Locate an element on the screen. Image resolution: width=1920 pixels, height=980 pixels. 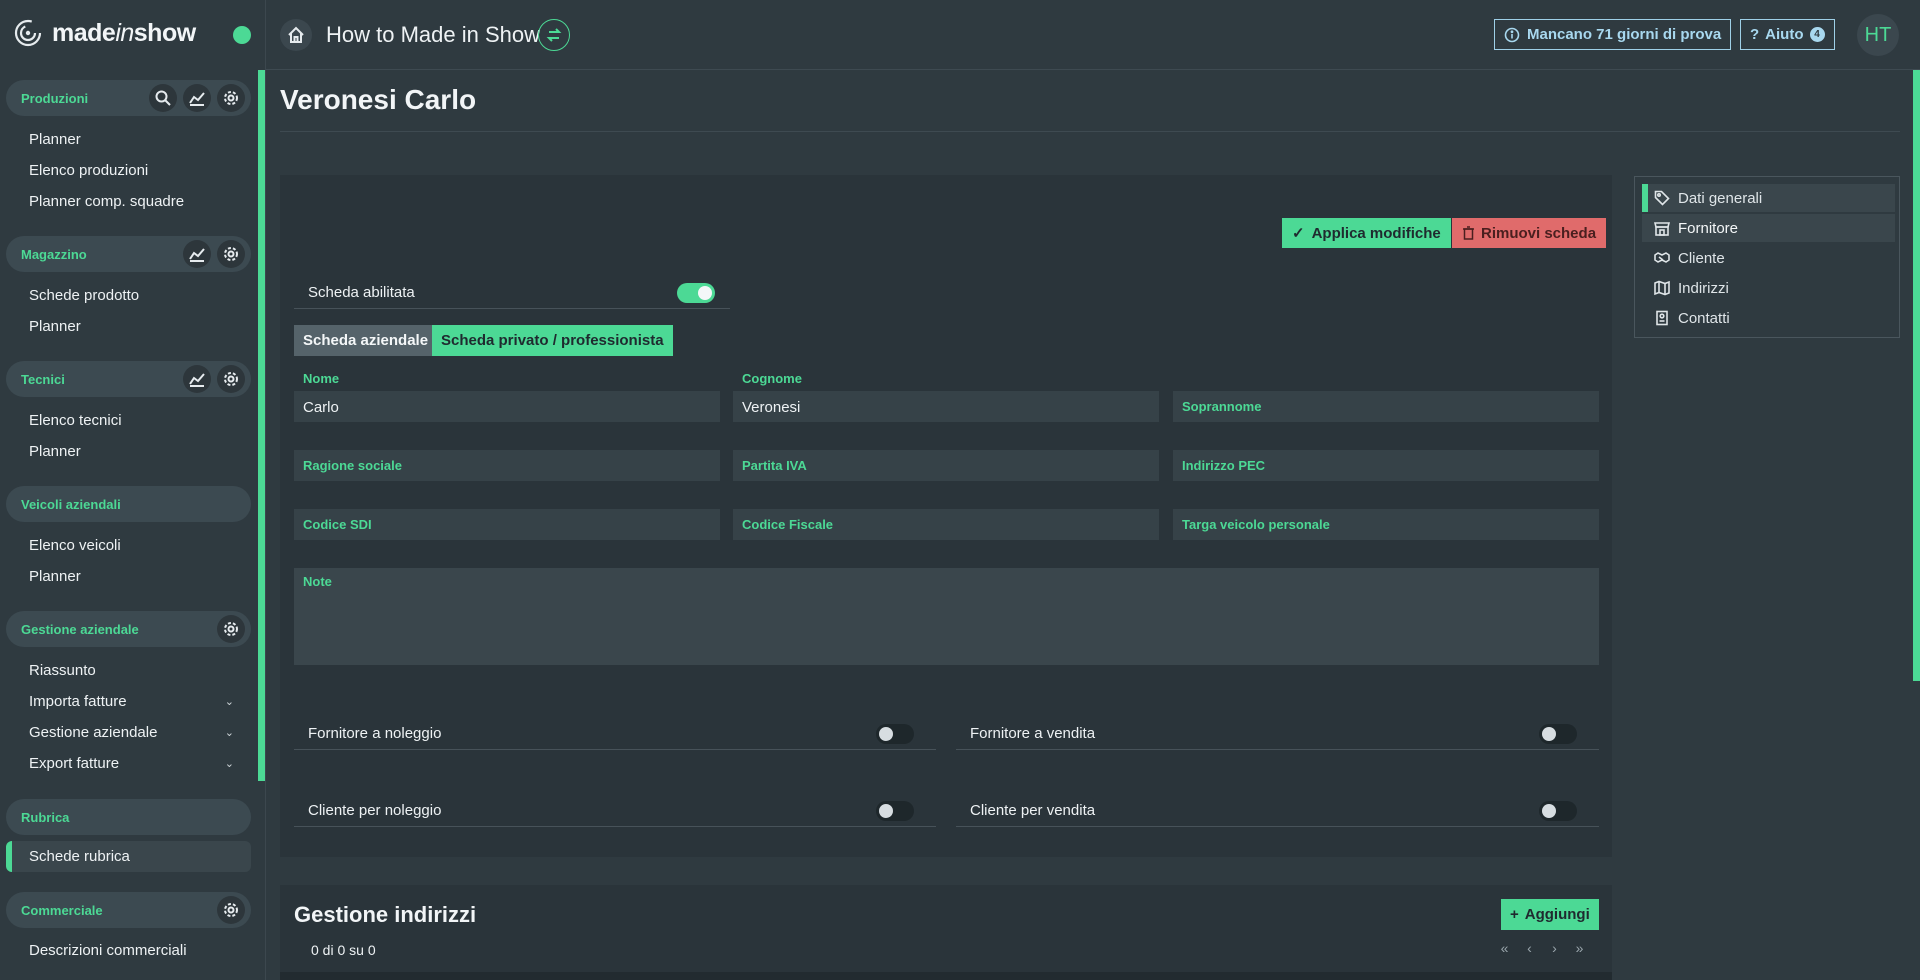
section-label: Tecnici is located at coordinates (43, 379).